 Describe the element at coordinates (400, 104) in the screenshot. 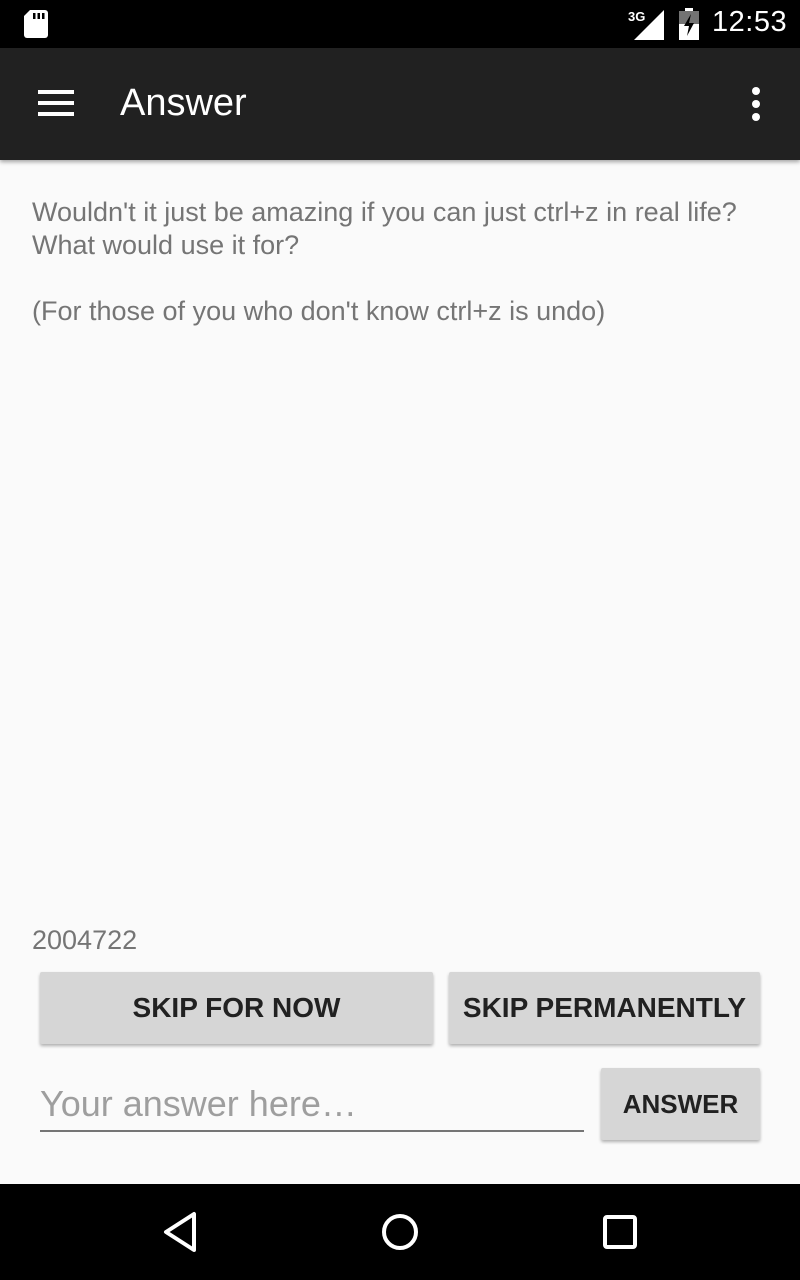

I see `app-bar: Answer` at that location.